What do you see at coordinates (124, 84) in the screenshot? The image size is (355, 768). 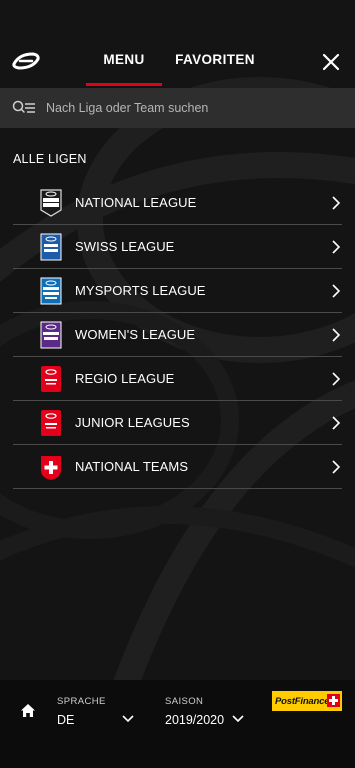 I see `active-tab-indicator` at bounding box center [124, 84].